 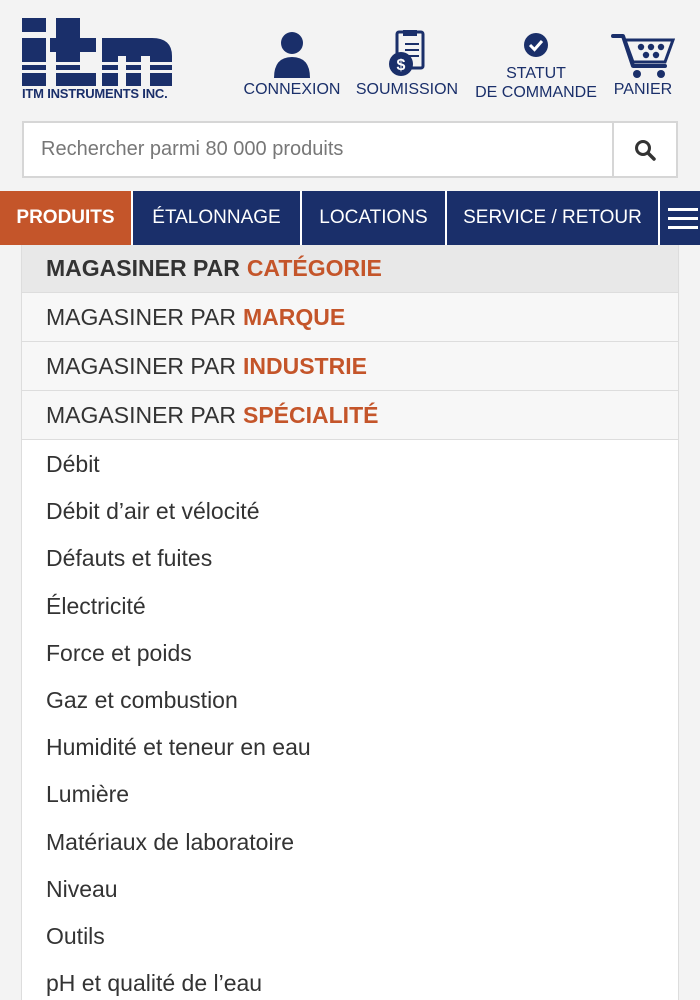 I want to click on quote-link: $ SOUMISSION, so click(x=407, y=64).